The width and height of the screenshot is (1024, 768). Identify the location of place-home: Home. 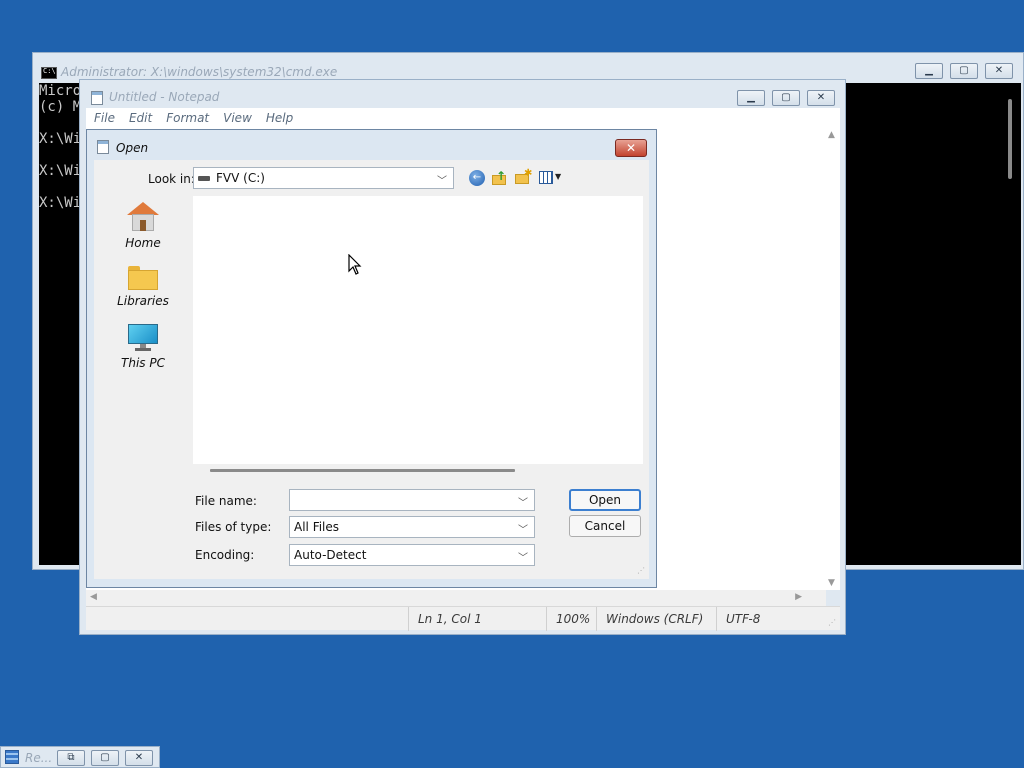
(143, 226).